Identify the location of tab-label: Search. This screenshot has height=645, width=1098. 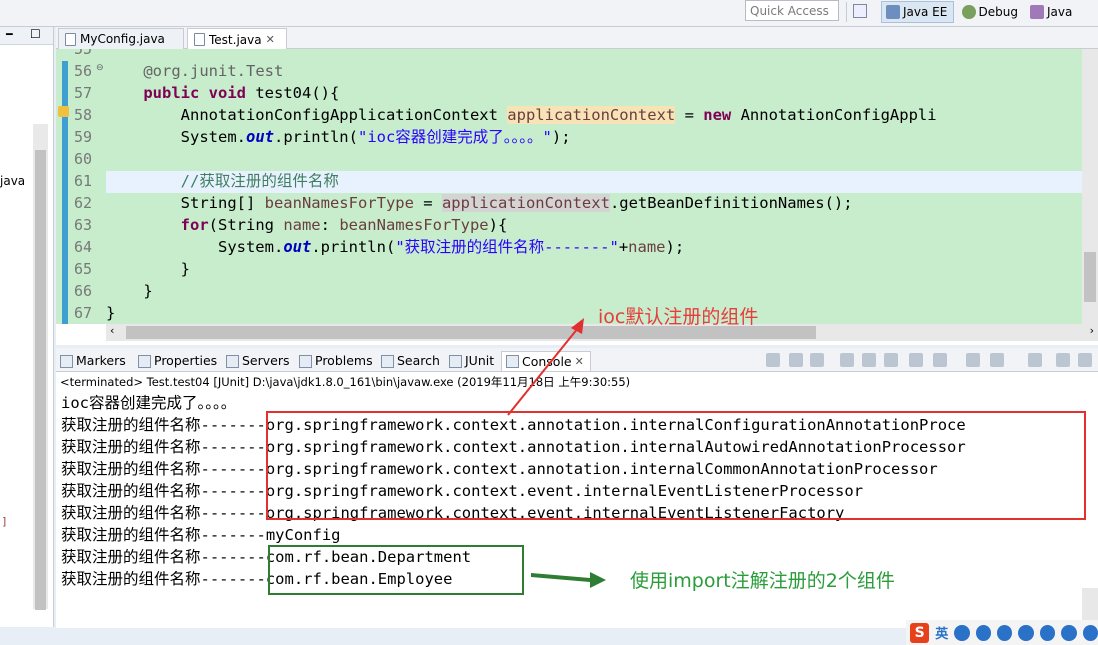
(418, 360).